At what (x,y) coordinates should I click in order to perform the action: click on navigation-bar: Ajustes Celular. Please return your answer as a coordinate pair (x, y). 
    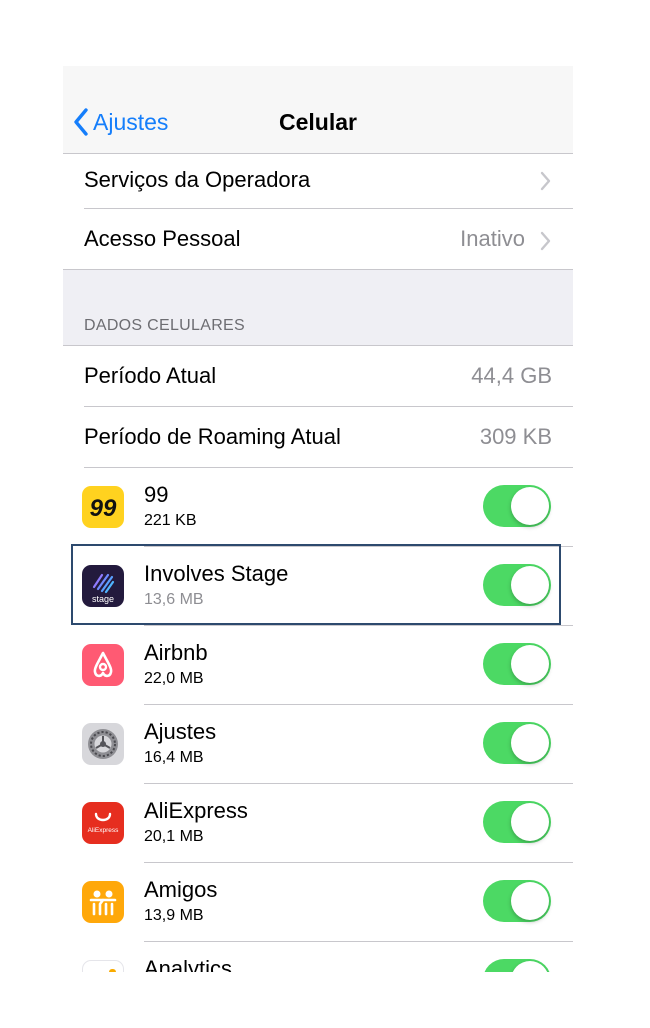
    Looking at the image, I should click on (318, 110).